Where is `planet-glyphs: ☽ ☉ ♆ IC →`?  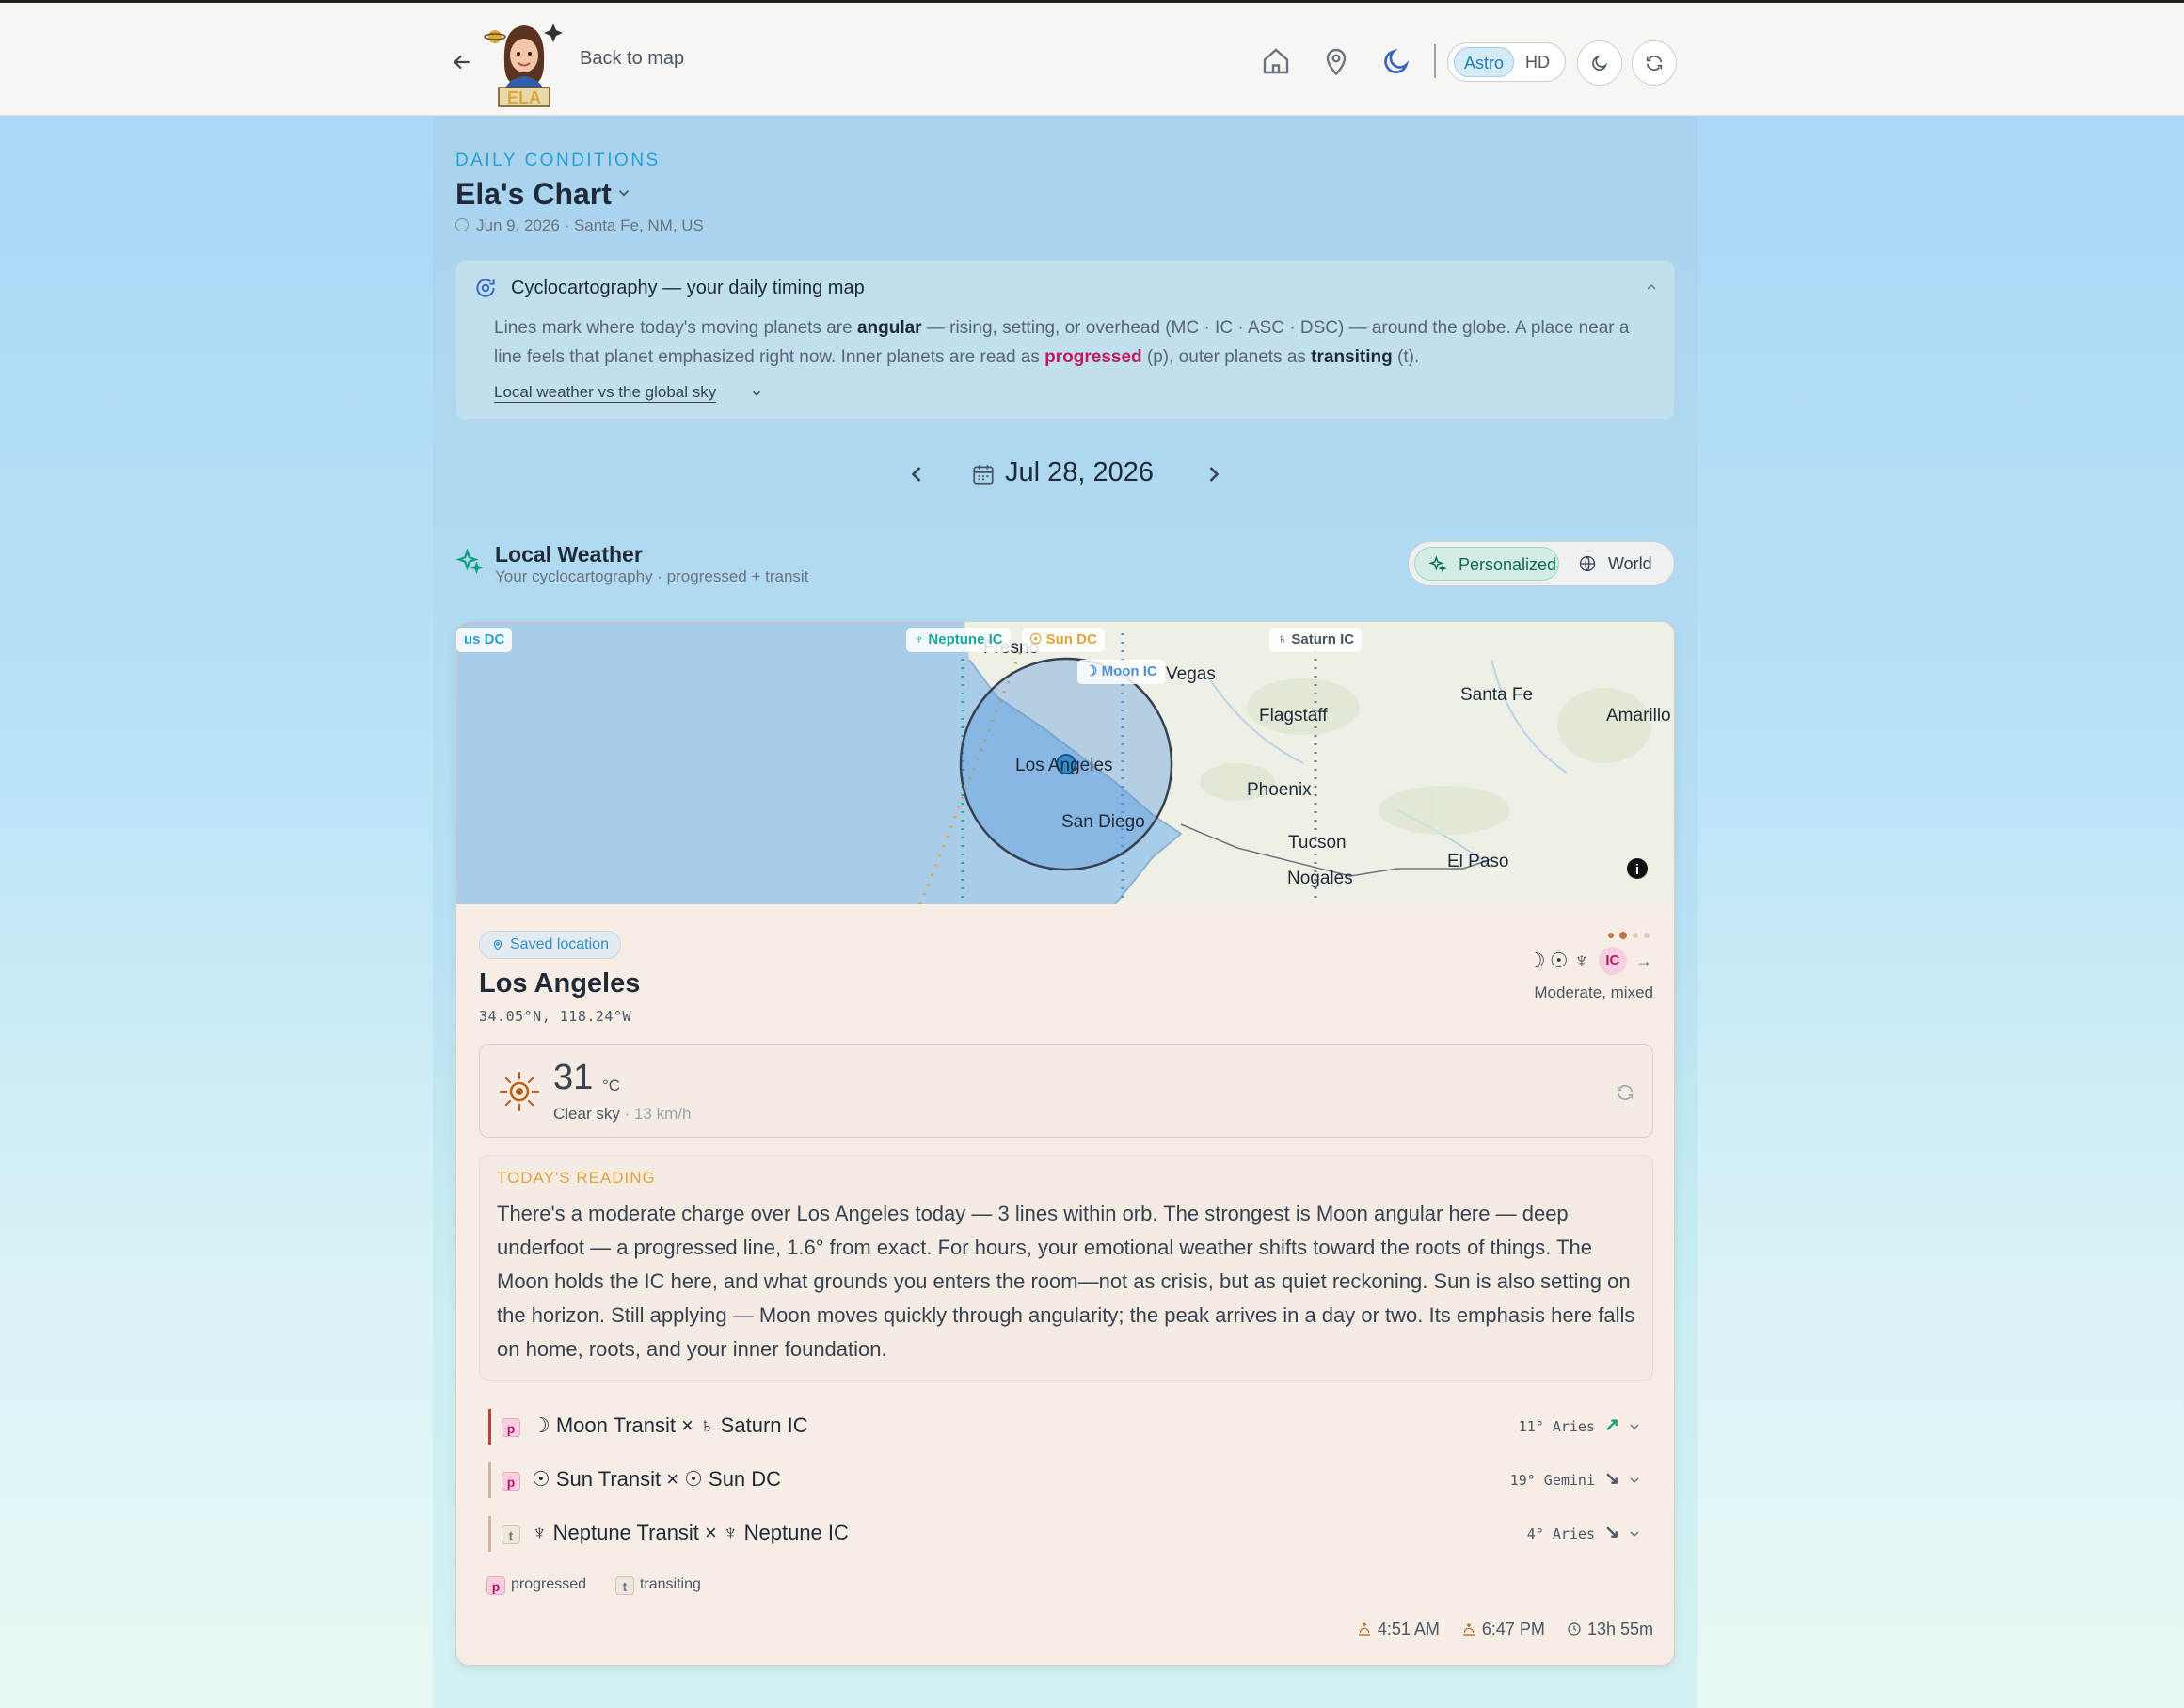 planet-glyphs: ☽ ☉ ♆ IC → is located at coordinates (1590, 963).